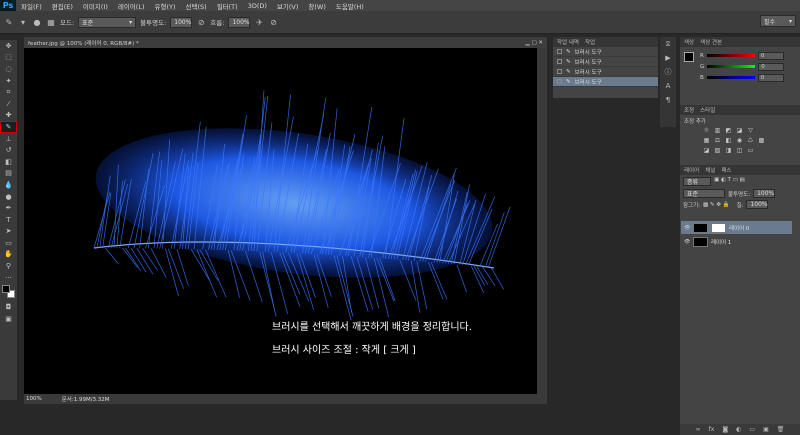 This screenshot has height=435, width=800. Describe the element at coordinates (8, 319) in the screenshot. I see `screen-mode-icon: ▣` at that location.